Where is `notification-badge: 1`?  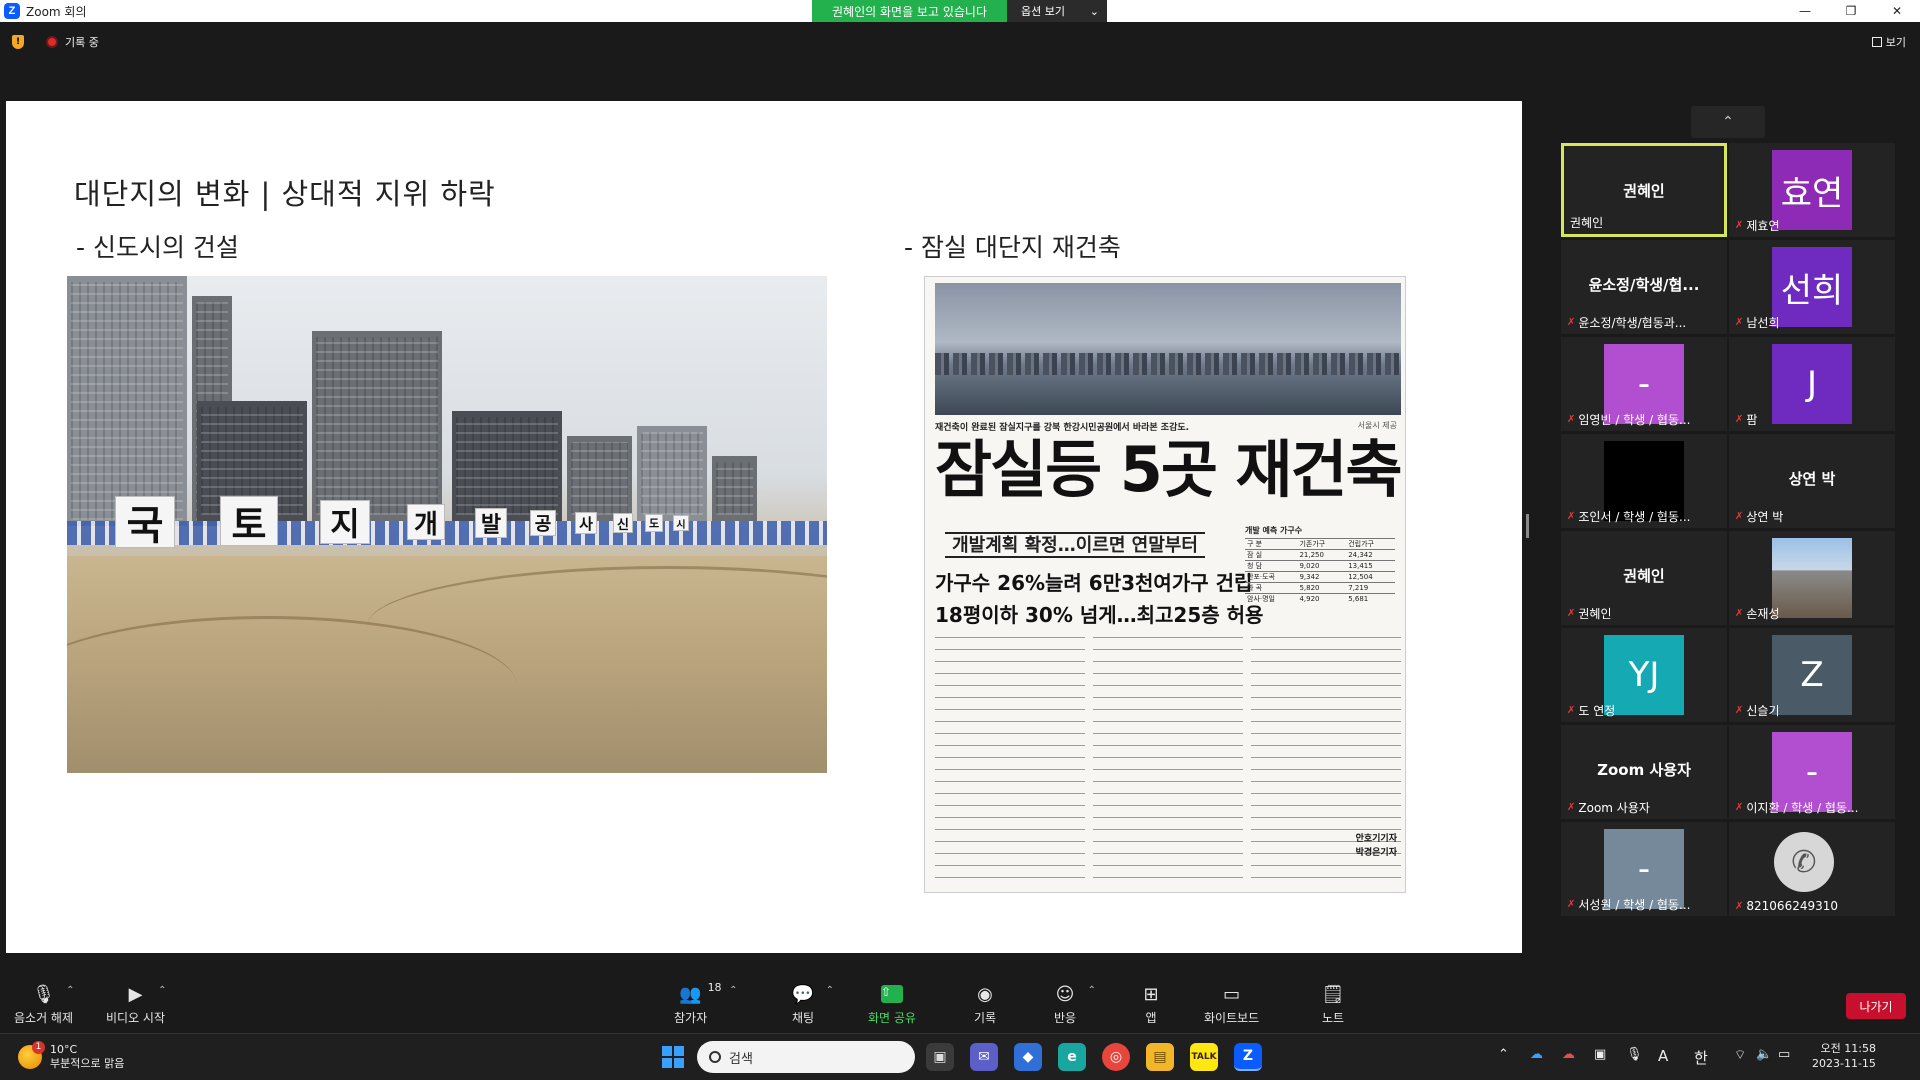 notification-badge: 1 is located at coordinates (38, 1047).